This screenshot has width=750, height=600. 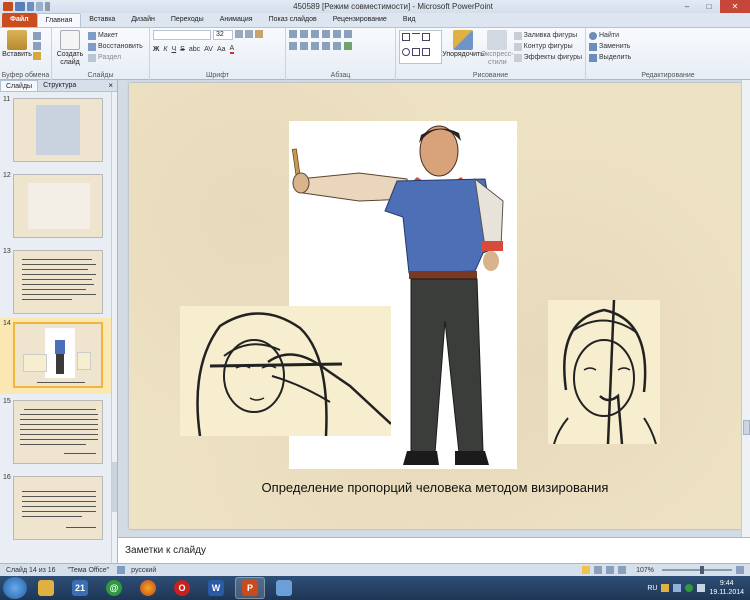 What do you see at coordinates (182, 49) in the screenshot?
I see `strikethrough-button: S` at bounding box center [182, 49].